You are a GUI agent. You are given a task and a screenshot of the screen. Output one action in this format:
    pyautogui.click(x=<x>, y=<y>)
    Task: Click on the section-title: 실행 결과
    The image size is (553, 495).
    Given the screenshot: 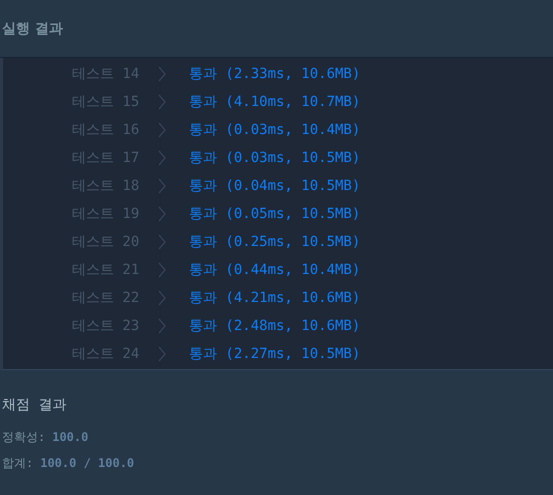 What is the action you would take?
    pyautogui.click(x=32, y=29)
    